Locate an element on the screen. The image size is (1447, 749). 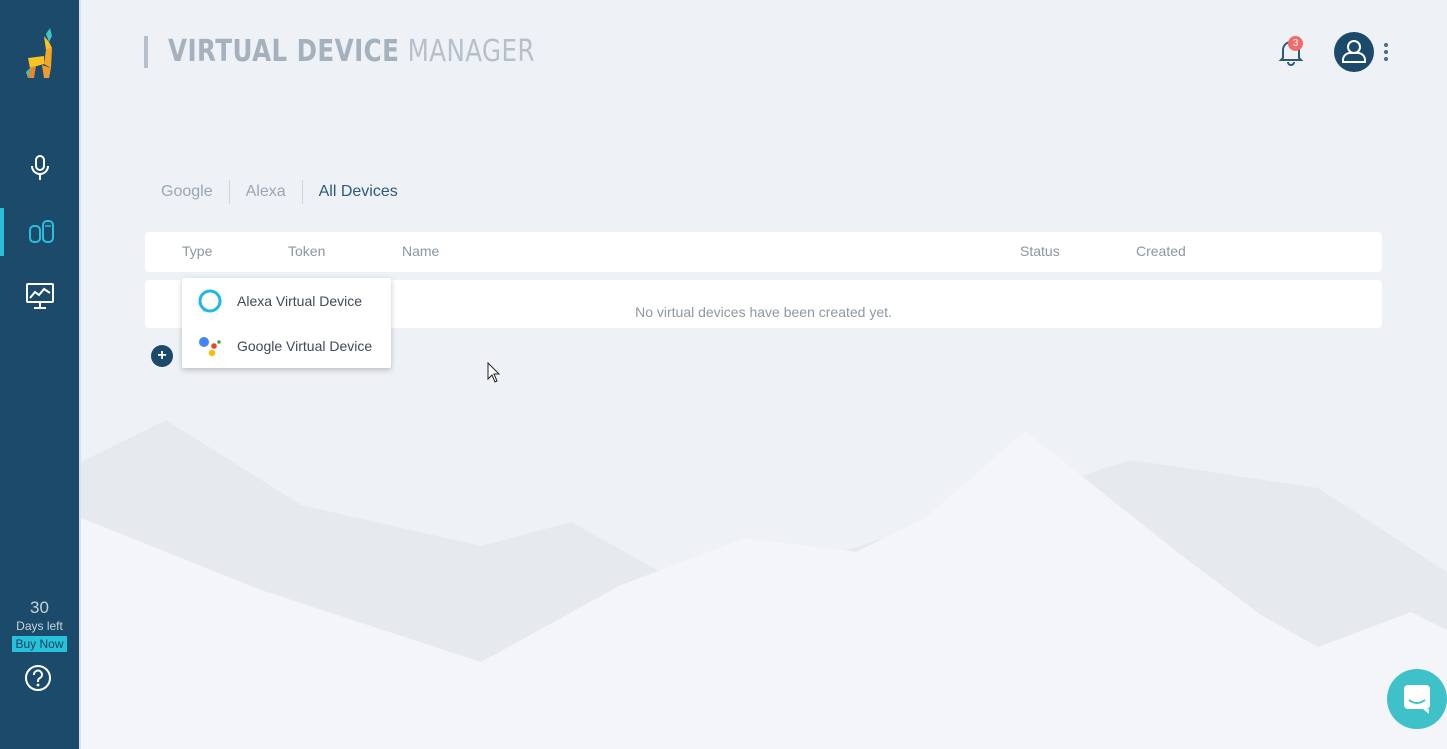
column-header-type: Type is located at coordinates (197, 251).